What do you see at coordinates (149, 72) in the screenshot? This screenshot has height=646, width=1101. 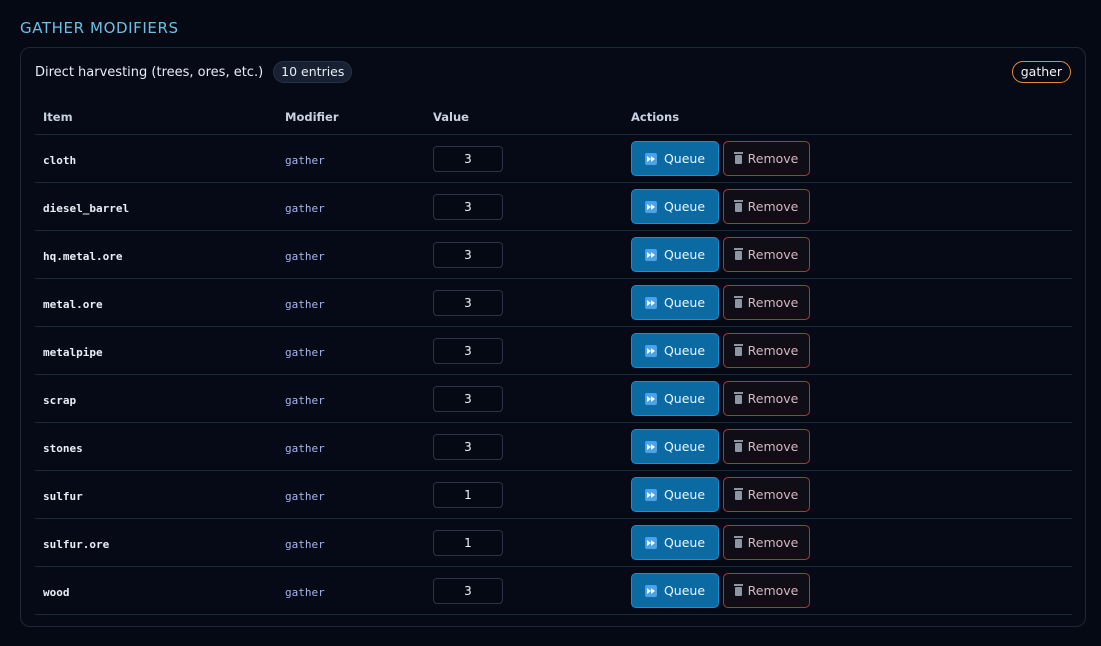 I see `panel-description: Direct harvesting (trees, ores, etc.)` at bounding box center [149, 72].